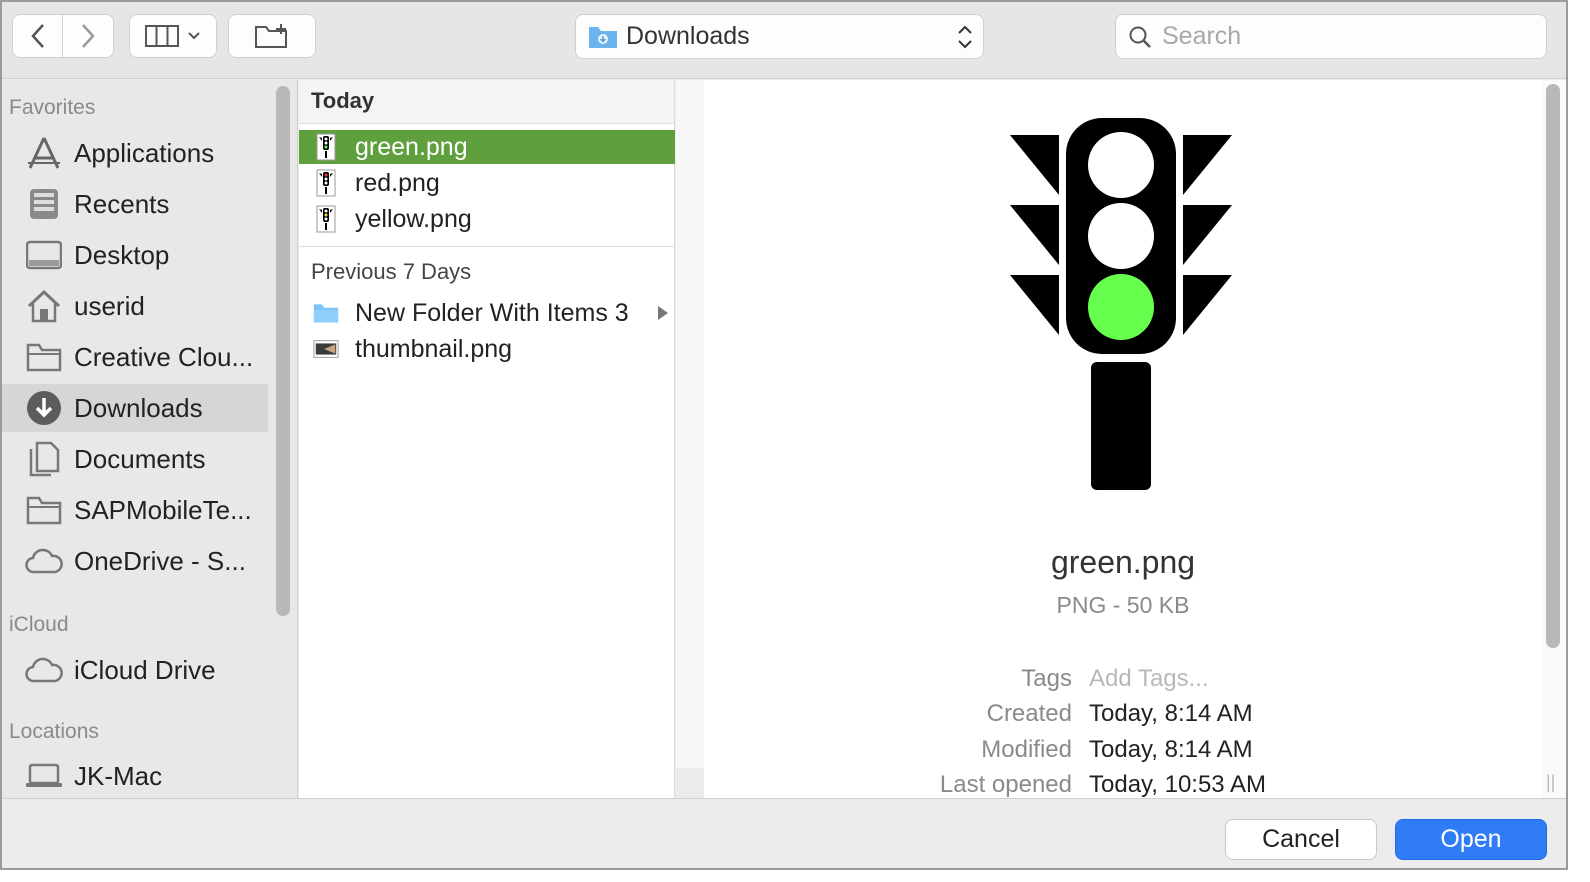  Describe the element at coordinates (145, 669) in the screenshot. I see `sidebar-item-label: iCloud Drive` at that location.